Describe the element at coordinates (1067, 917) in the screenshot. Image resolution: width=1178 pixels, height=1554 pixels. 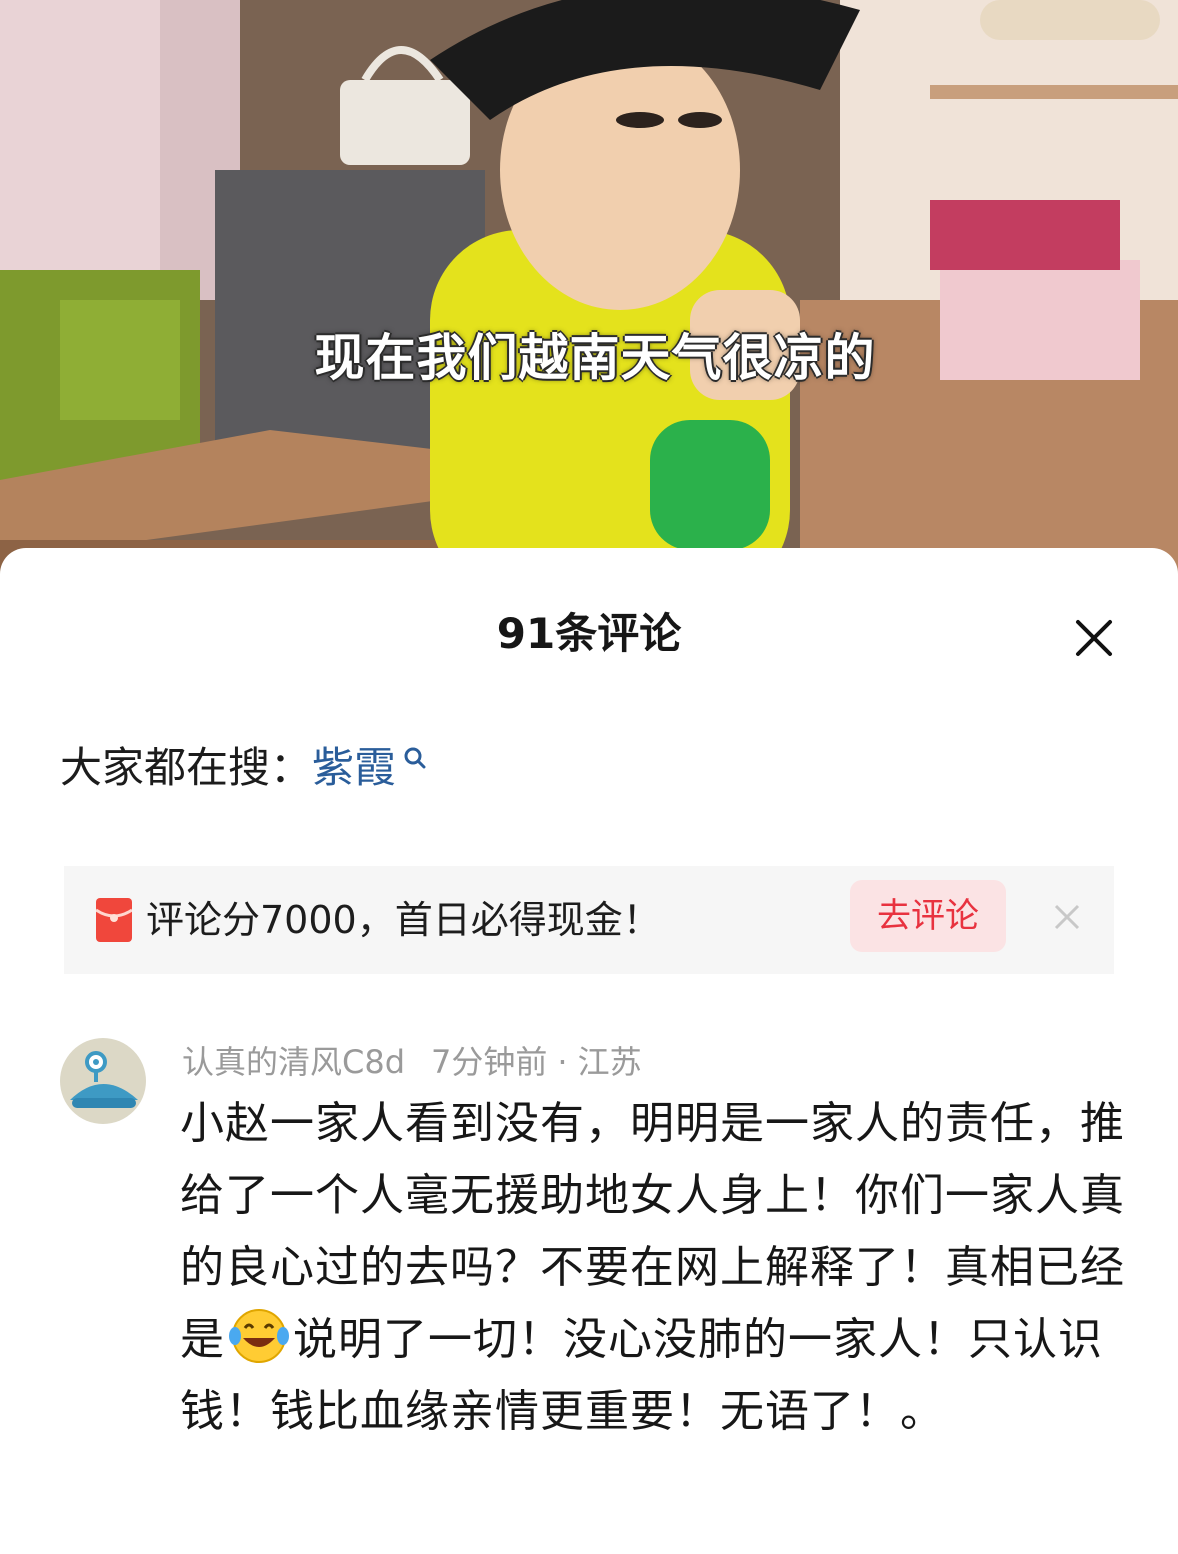
I see `promo-close-icon` at that location.